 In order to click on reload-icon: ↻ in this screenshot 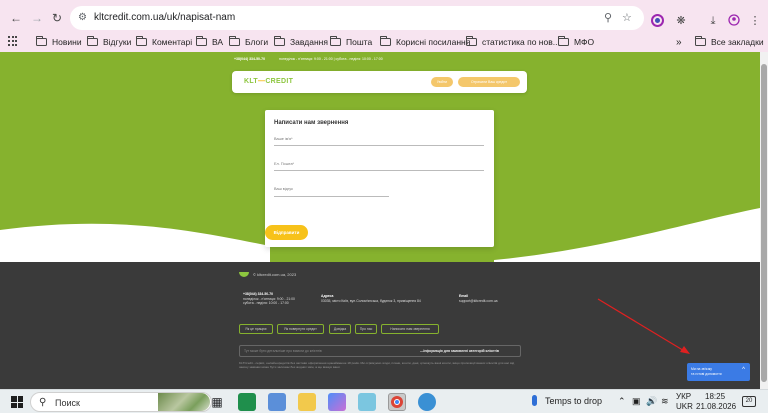, I will do `click(57, 18)`.